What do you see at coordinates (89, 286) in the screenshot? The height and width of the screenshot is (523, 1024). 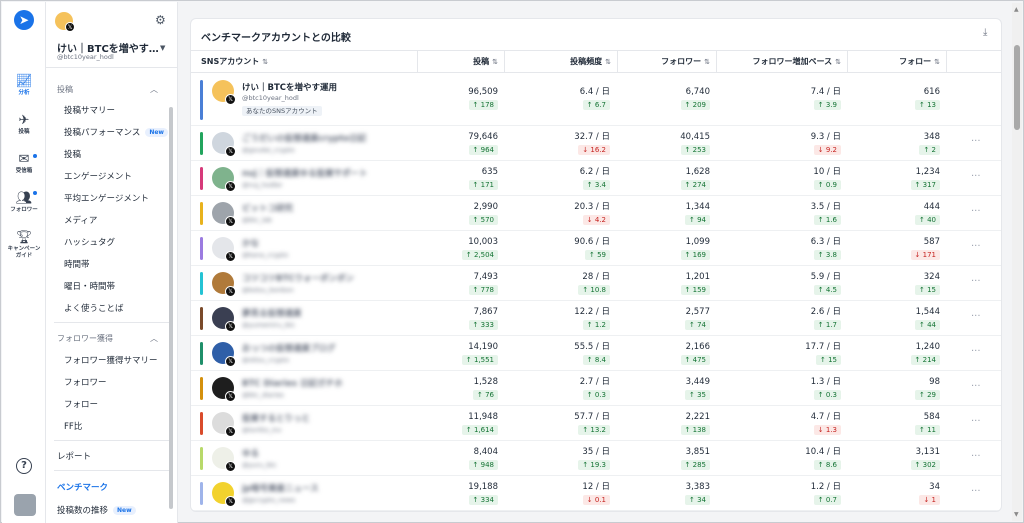 I see `nav-weekday-time: 曜日・時間帯` at bounding box center [89, 286].